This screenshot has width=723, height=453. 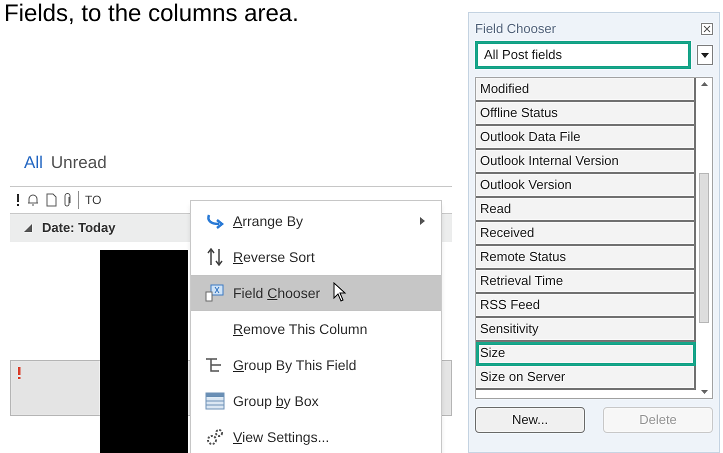 I want to click on field-item: Outlook Internal Version, so click(x=586, y=162).